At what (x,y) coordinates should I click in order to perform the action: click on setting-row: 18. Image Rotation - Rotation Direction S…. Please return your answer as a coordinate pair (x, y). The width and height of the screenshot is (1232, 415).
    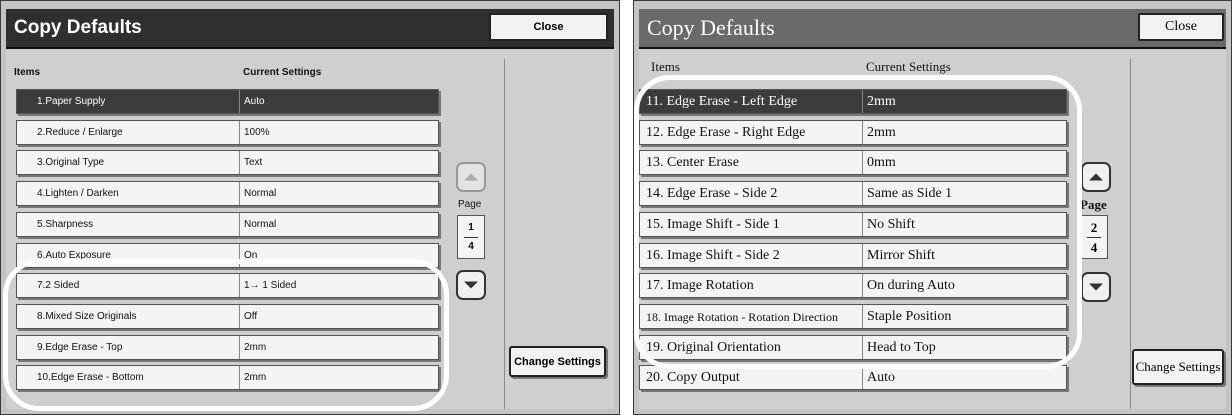
    Looking at the image, I should click on (853, 316).